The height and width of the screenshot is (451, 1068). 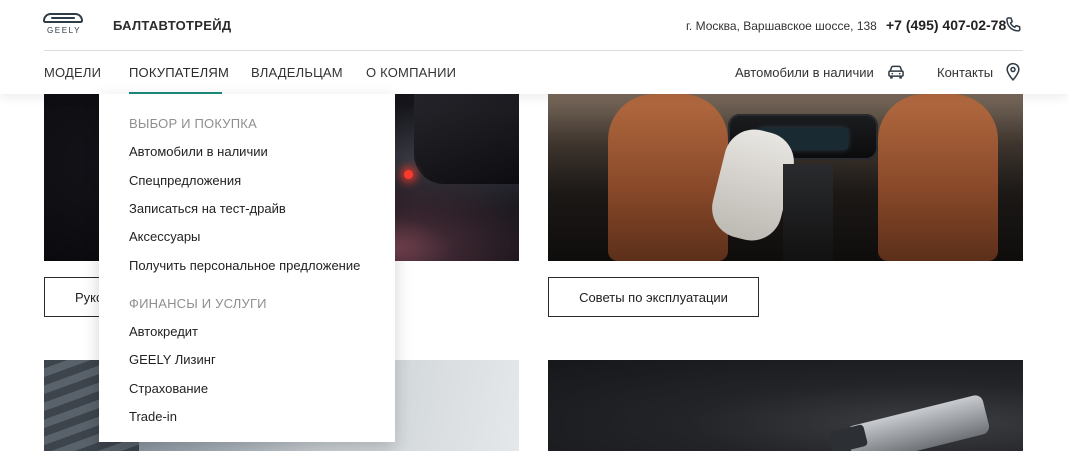 What do you see at coordinates (653, 297) in the screenshot?
I see `maintenance-tips-button: Советы по эксплуатации` at bounding box center [653, 297].